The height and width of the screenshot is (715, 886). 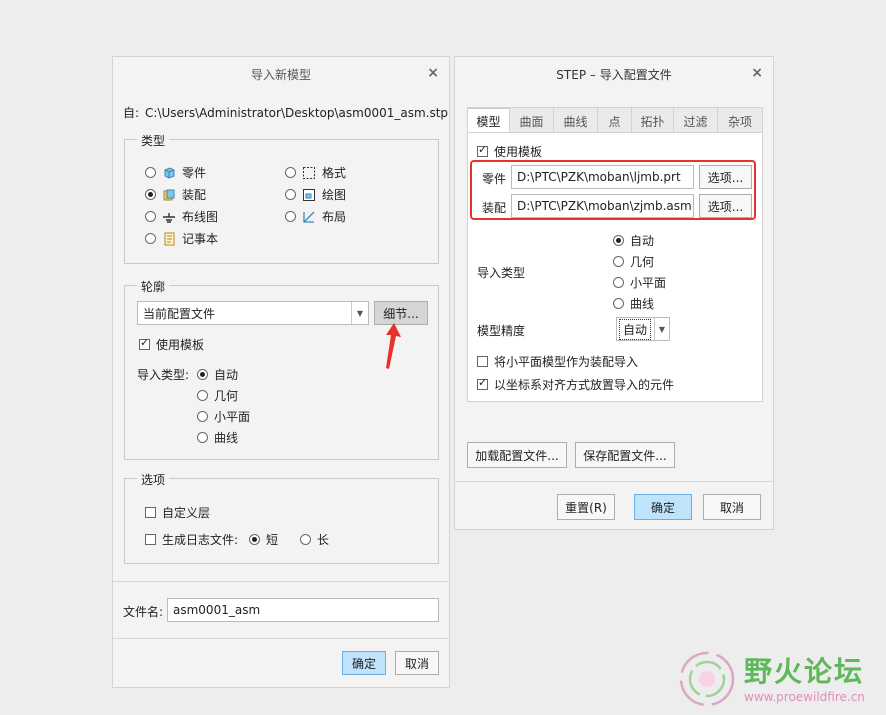 I want to click on facet-as-assembly-checkbox: 将小平面模型作为装配导入, so click(x=557, y=361).